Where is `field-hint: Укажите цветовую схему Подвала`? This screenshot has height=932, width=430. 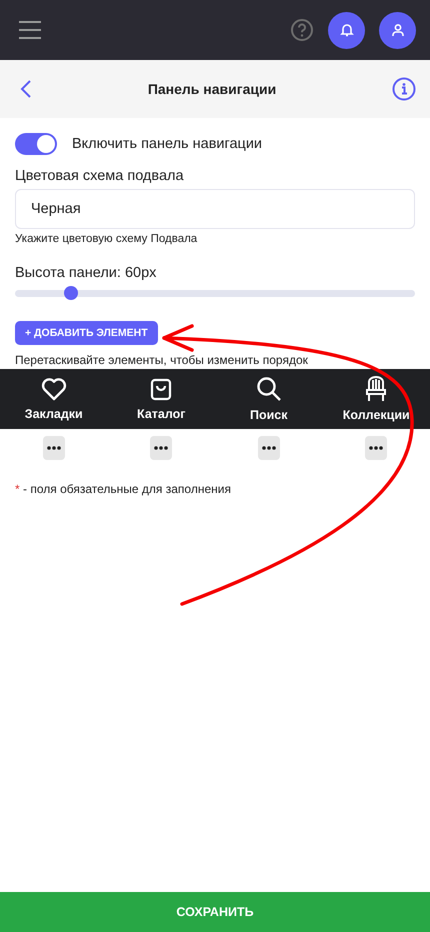
field-hint: Укажите цветовую схему Подвала is located at coordinates (106, 239).